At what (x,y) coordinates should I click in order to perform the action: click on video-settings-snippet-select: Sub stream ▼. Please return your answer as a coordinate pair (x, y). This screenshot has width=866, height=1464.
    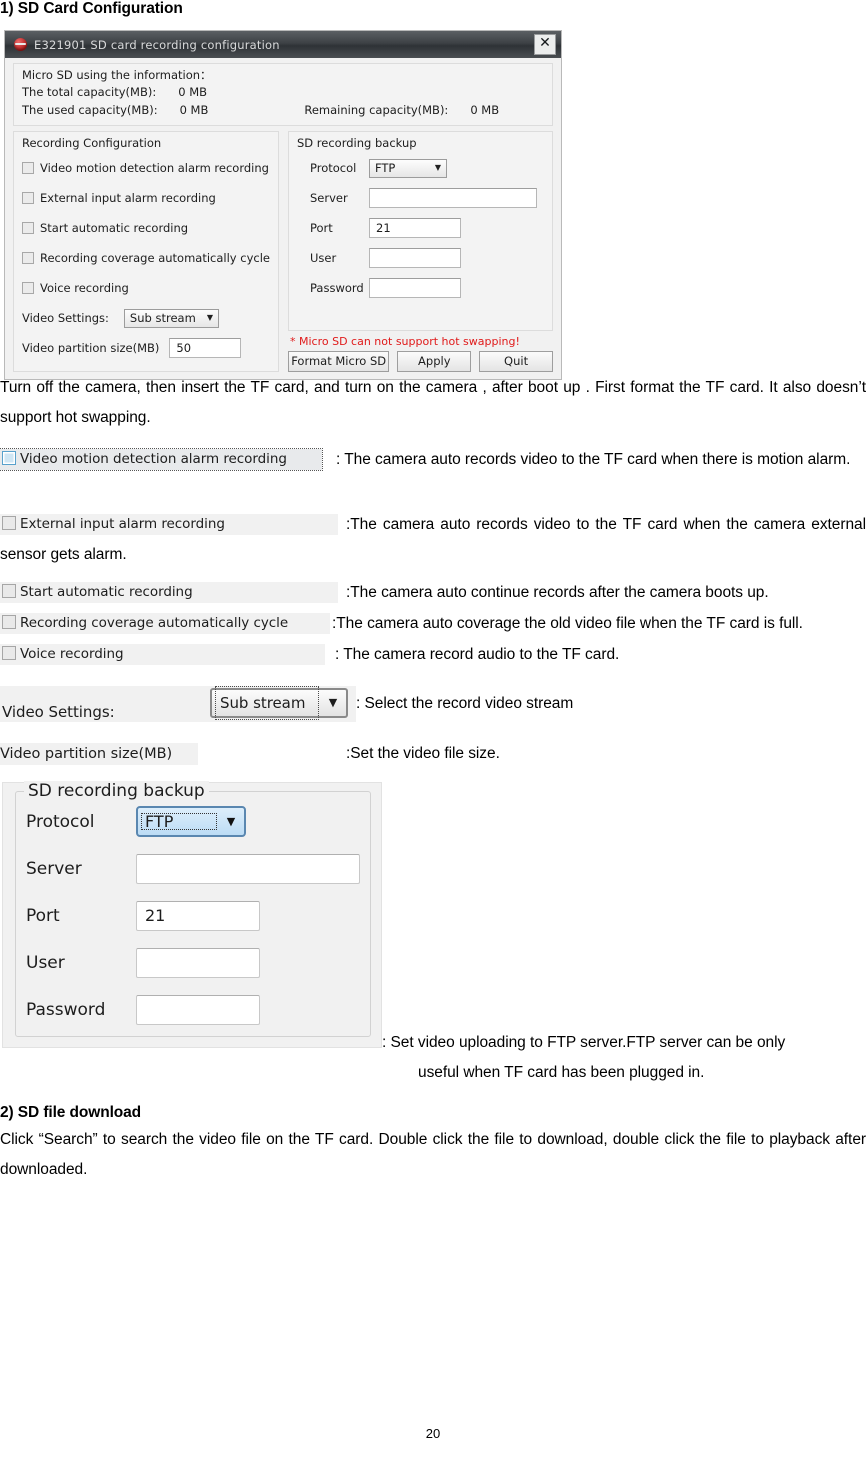
    Looking at the image, I should click on (279, 703).